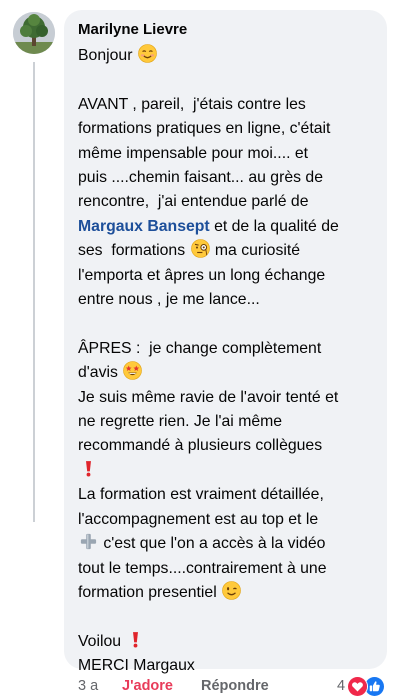 The width and height of the screenshot is (400, 700). I want to click on comment-line: AVANT , pareil, j'étais contre les, so click(225, 105).